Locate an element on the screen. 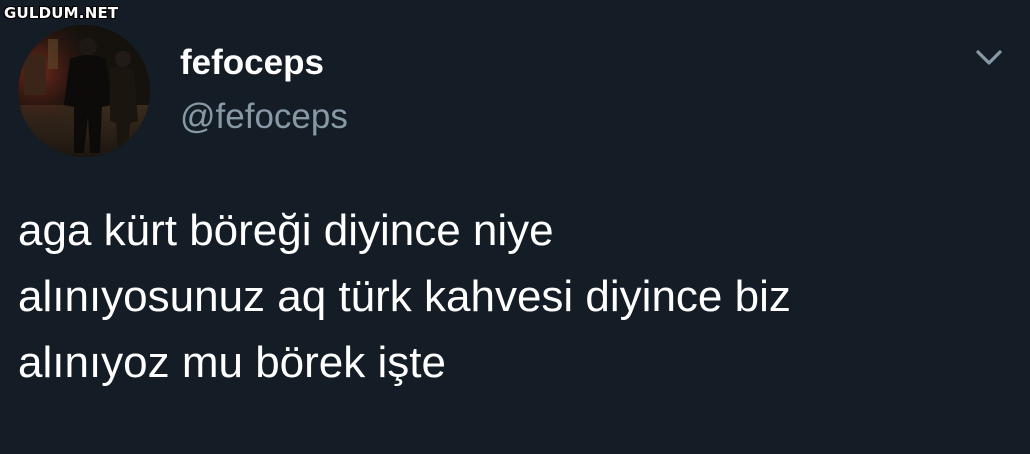 The image size is (1030, 454). display-name: fefoceps is located at coordinates (252, 63).